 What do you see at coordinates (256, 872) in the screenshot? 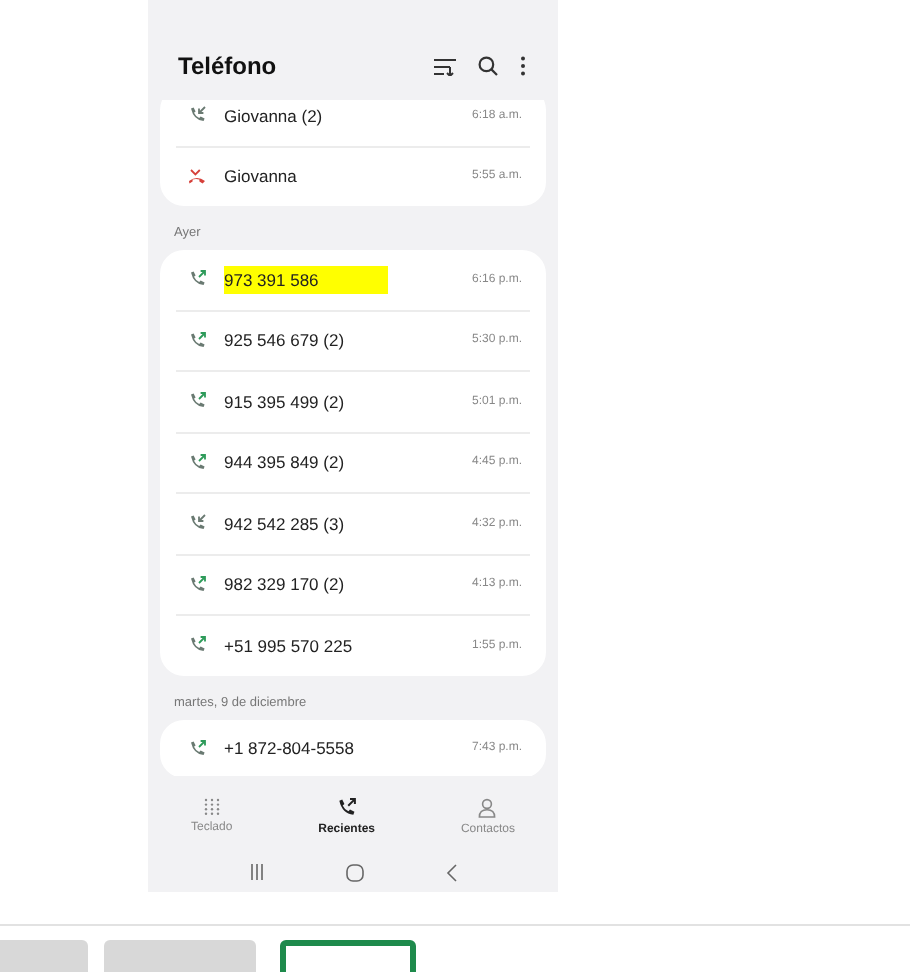
I see `recent-apps-icon` at bounding box center [256, 872].